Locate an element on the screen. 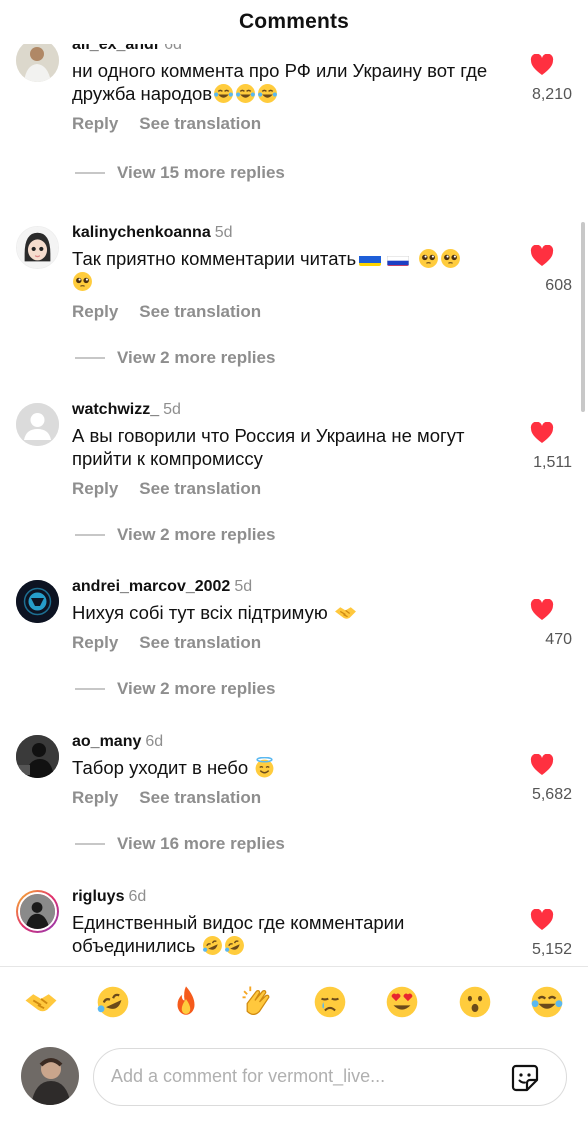 The height and width of the screenshot is (1127, 588). surprised-icon is located at coordinates (475, 1002).